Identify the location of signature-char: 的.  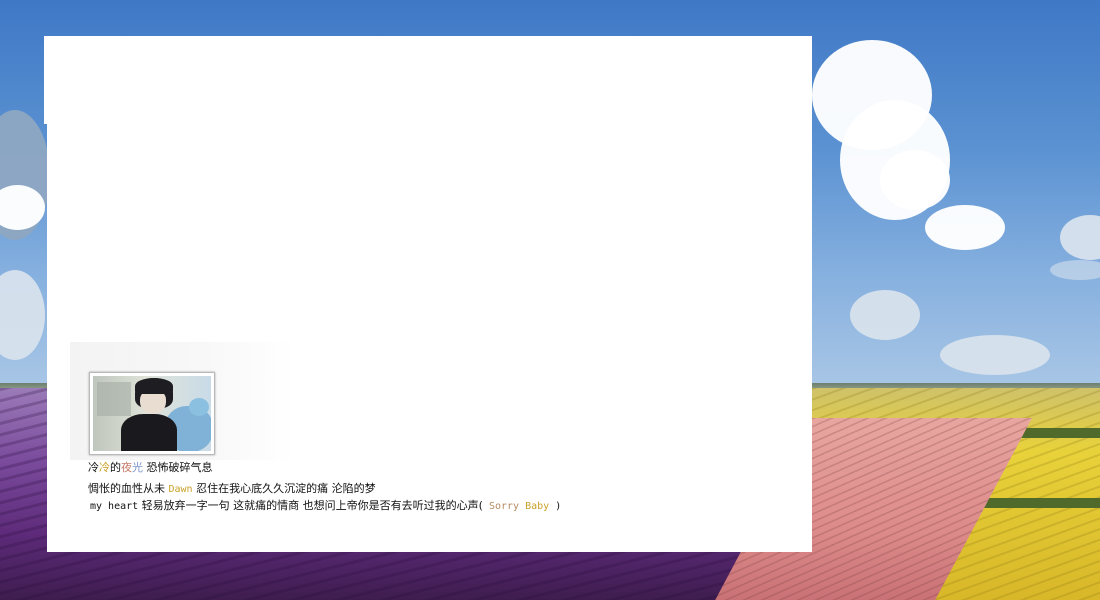
(115, 467).